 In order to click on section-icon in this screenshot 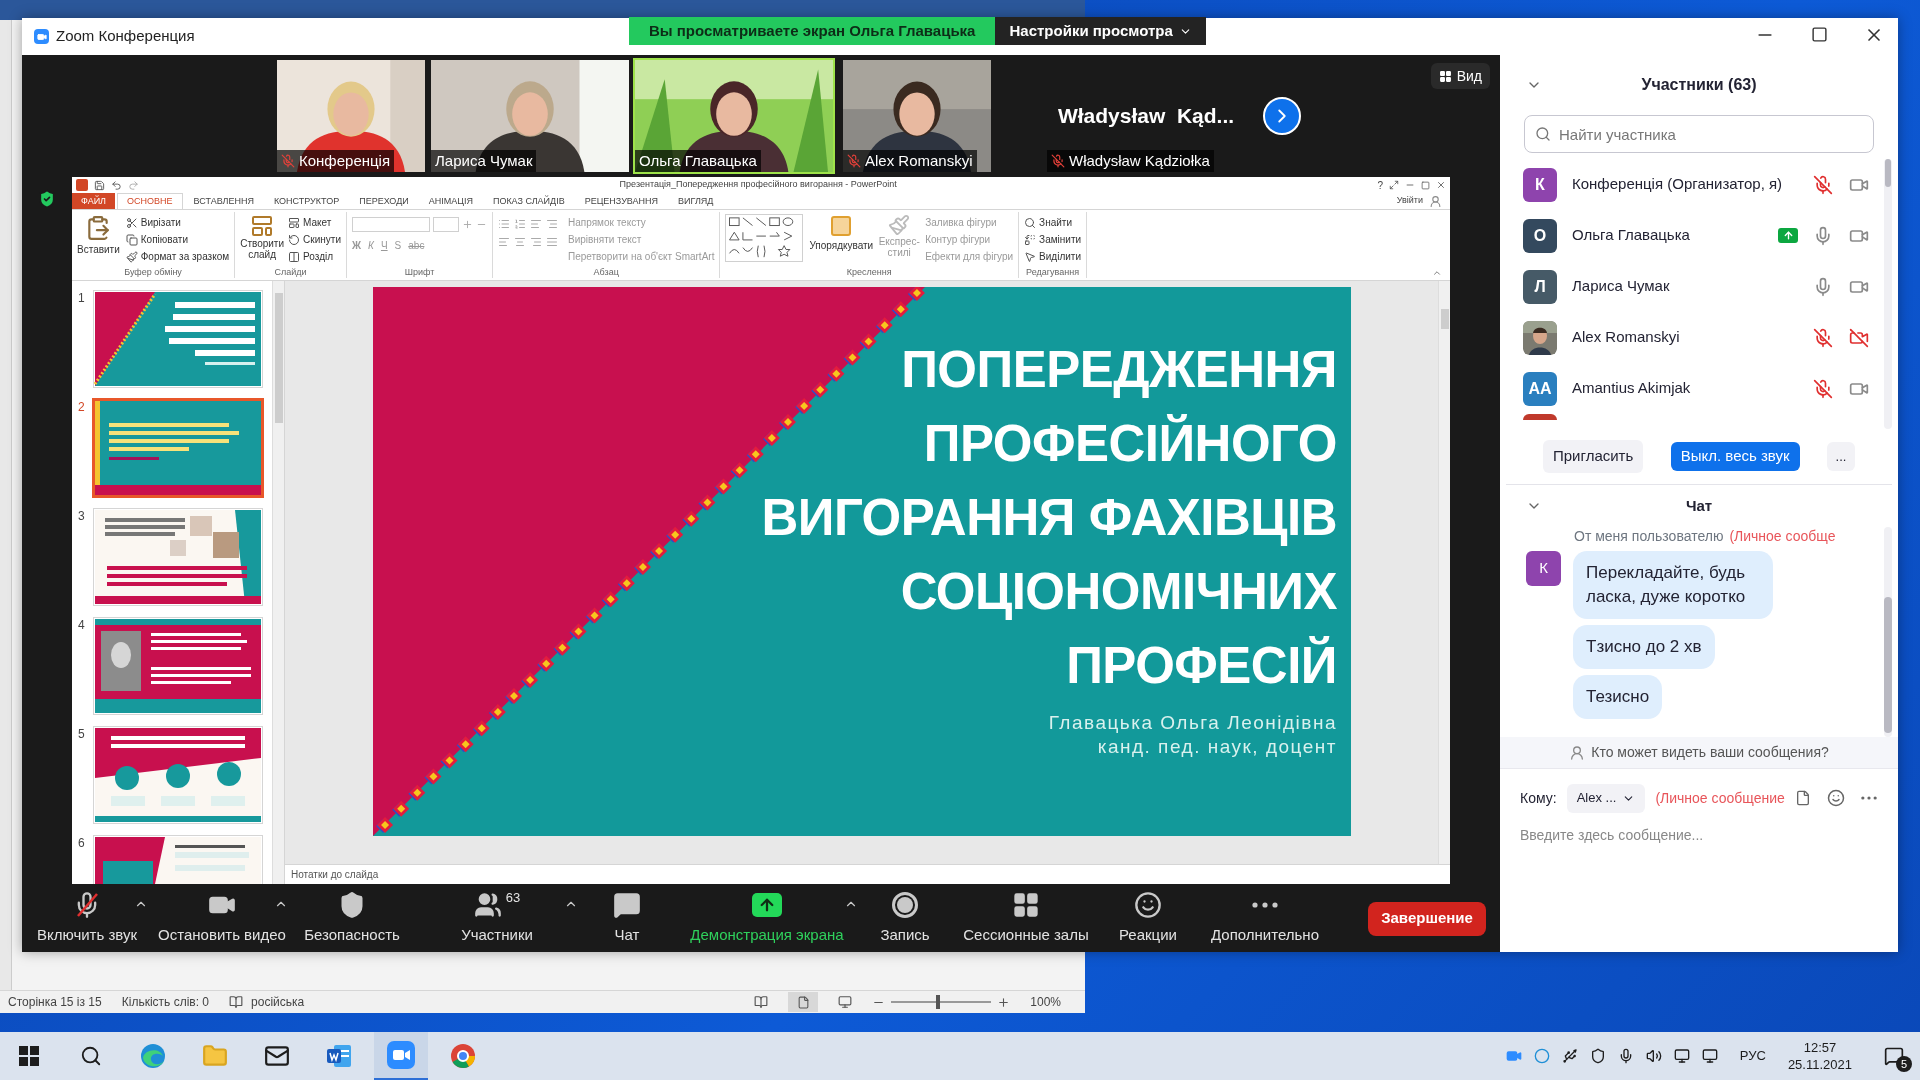, I will do `click(294, 256)`.